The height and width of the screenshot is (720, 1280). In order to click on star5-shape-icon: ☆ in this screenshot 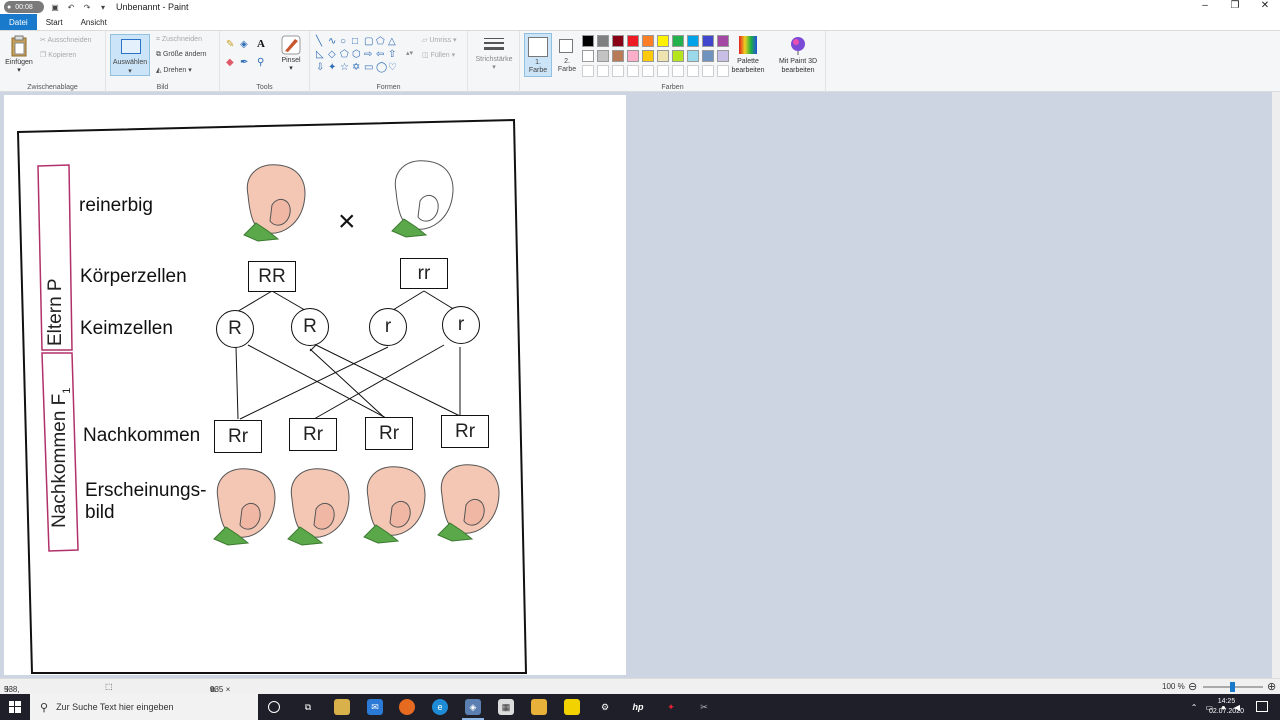, I will do `click(344, 68)`.